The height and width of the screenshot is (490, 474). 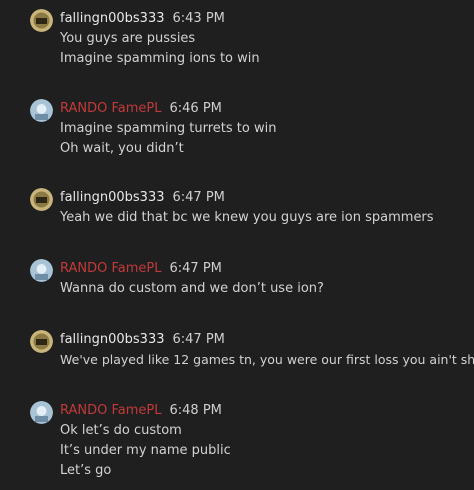 I want to click on timestamp: 6:46 PM, so click(x=195, y=108).